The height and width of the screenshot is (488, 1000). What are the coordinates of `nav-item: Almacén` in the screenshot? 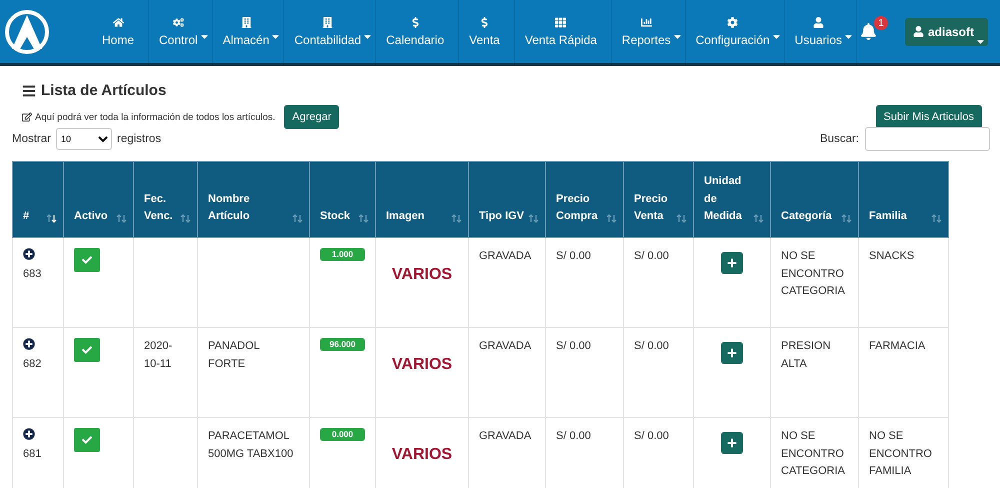 It's located at (248, 32).